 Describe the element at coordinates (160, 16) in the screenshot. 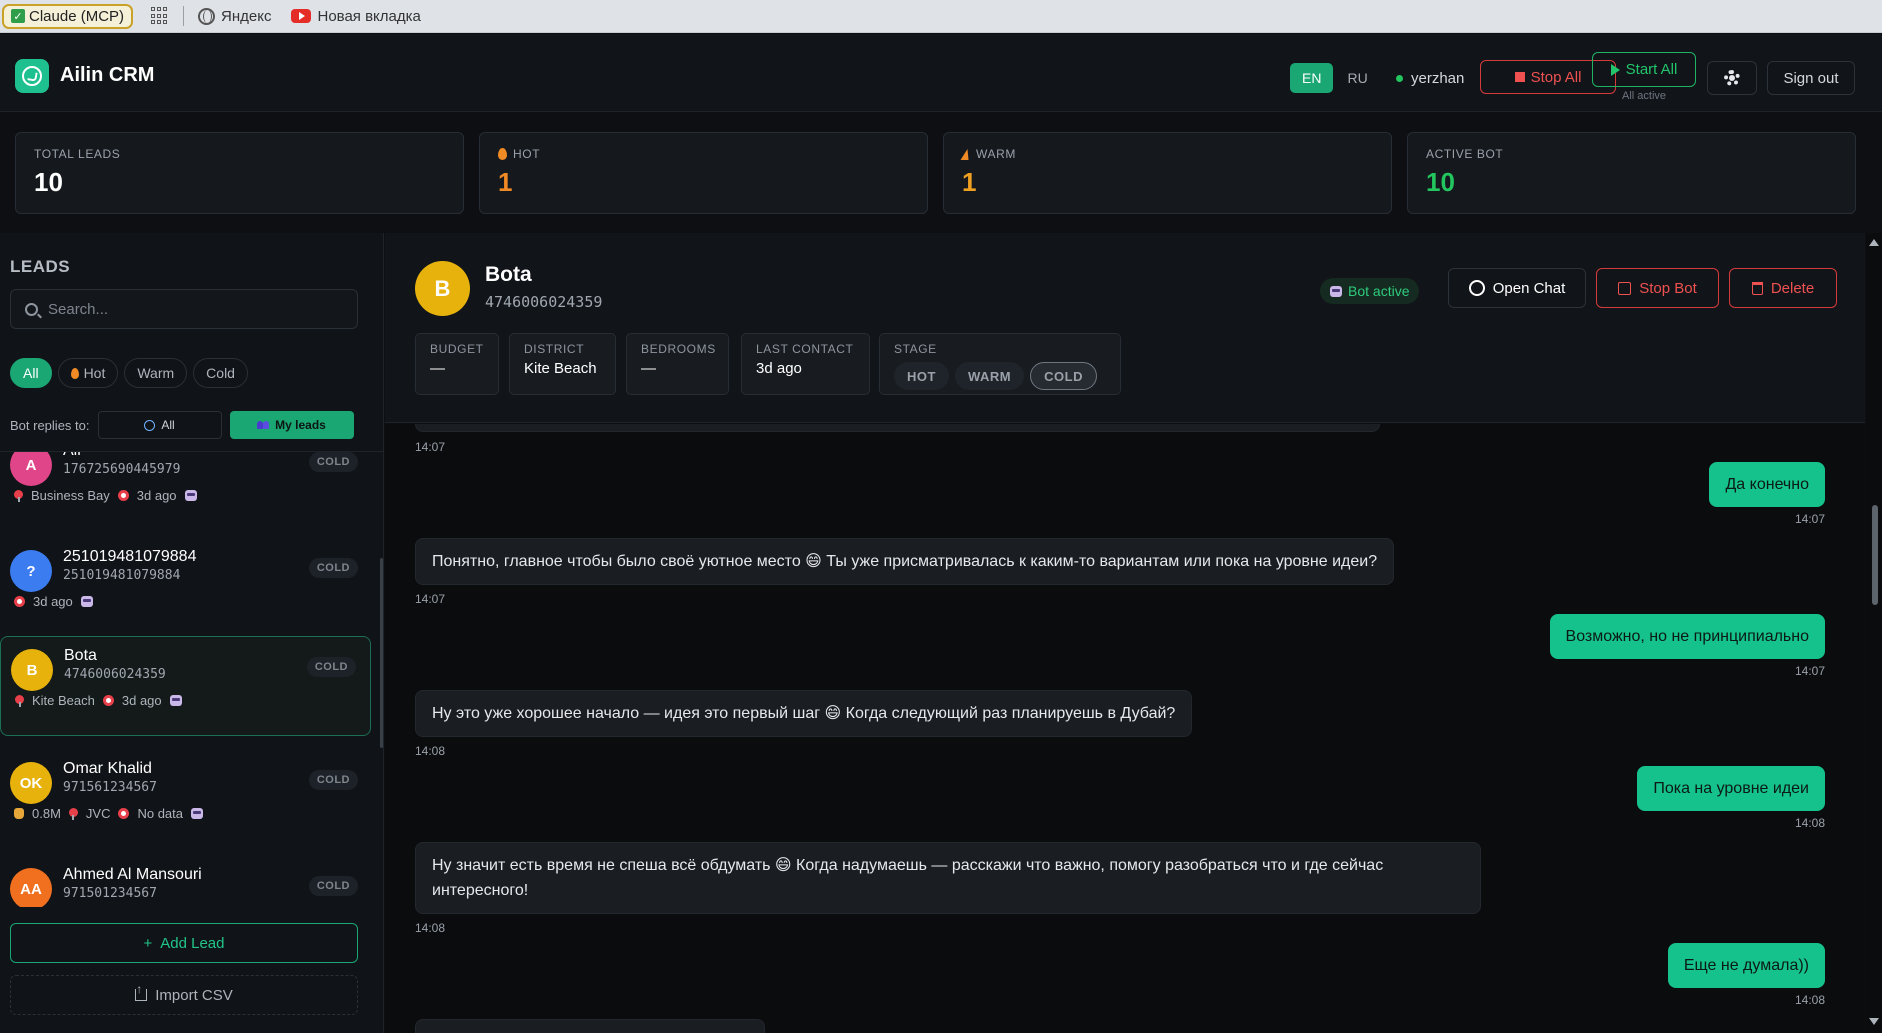

I see `apps-grid-icon` at that location.